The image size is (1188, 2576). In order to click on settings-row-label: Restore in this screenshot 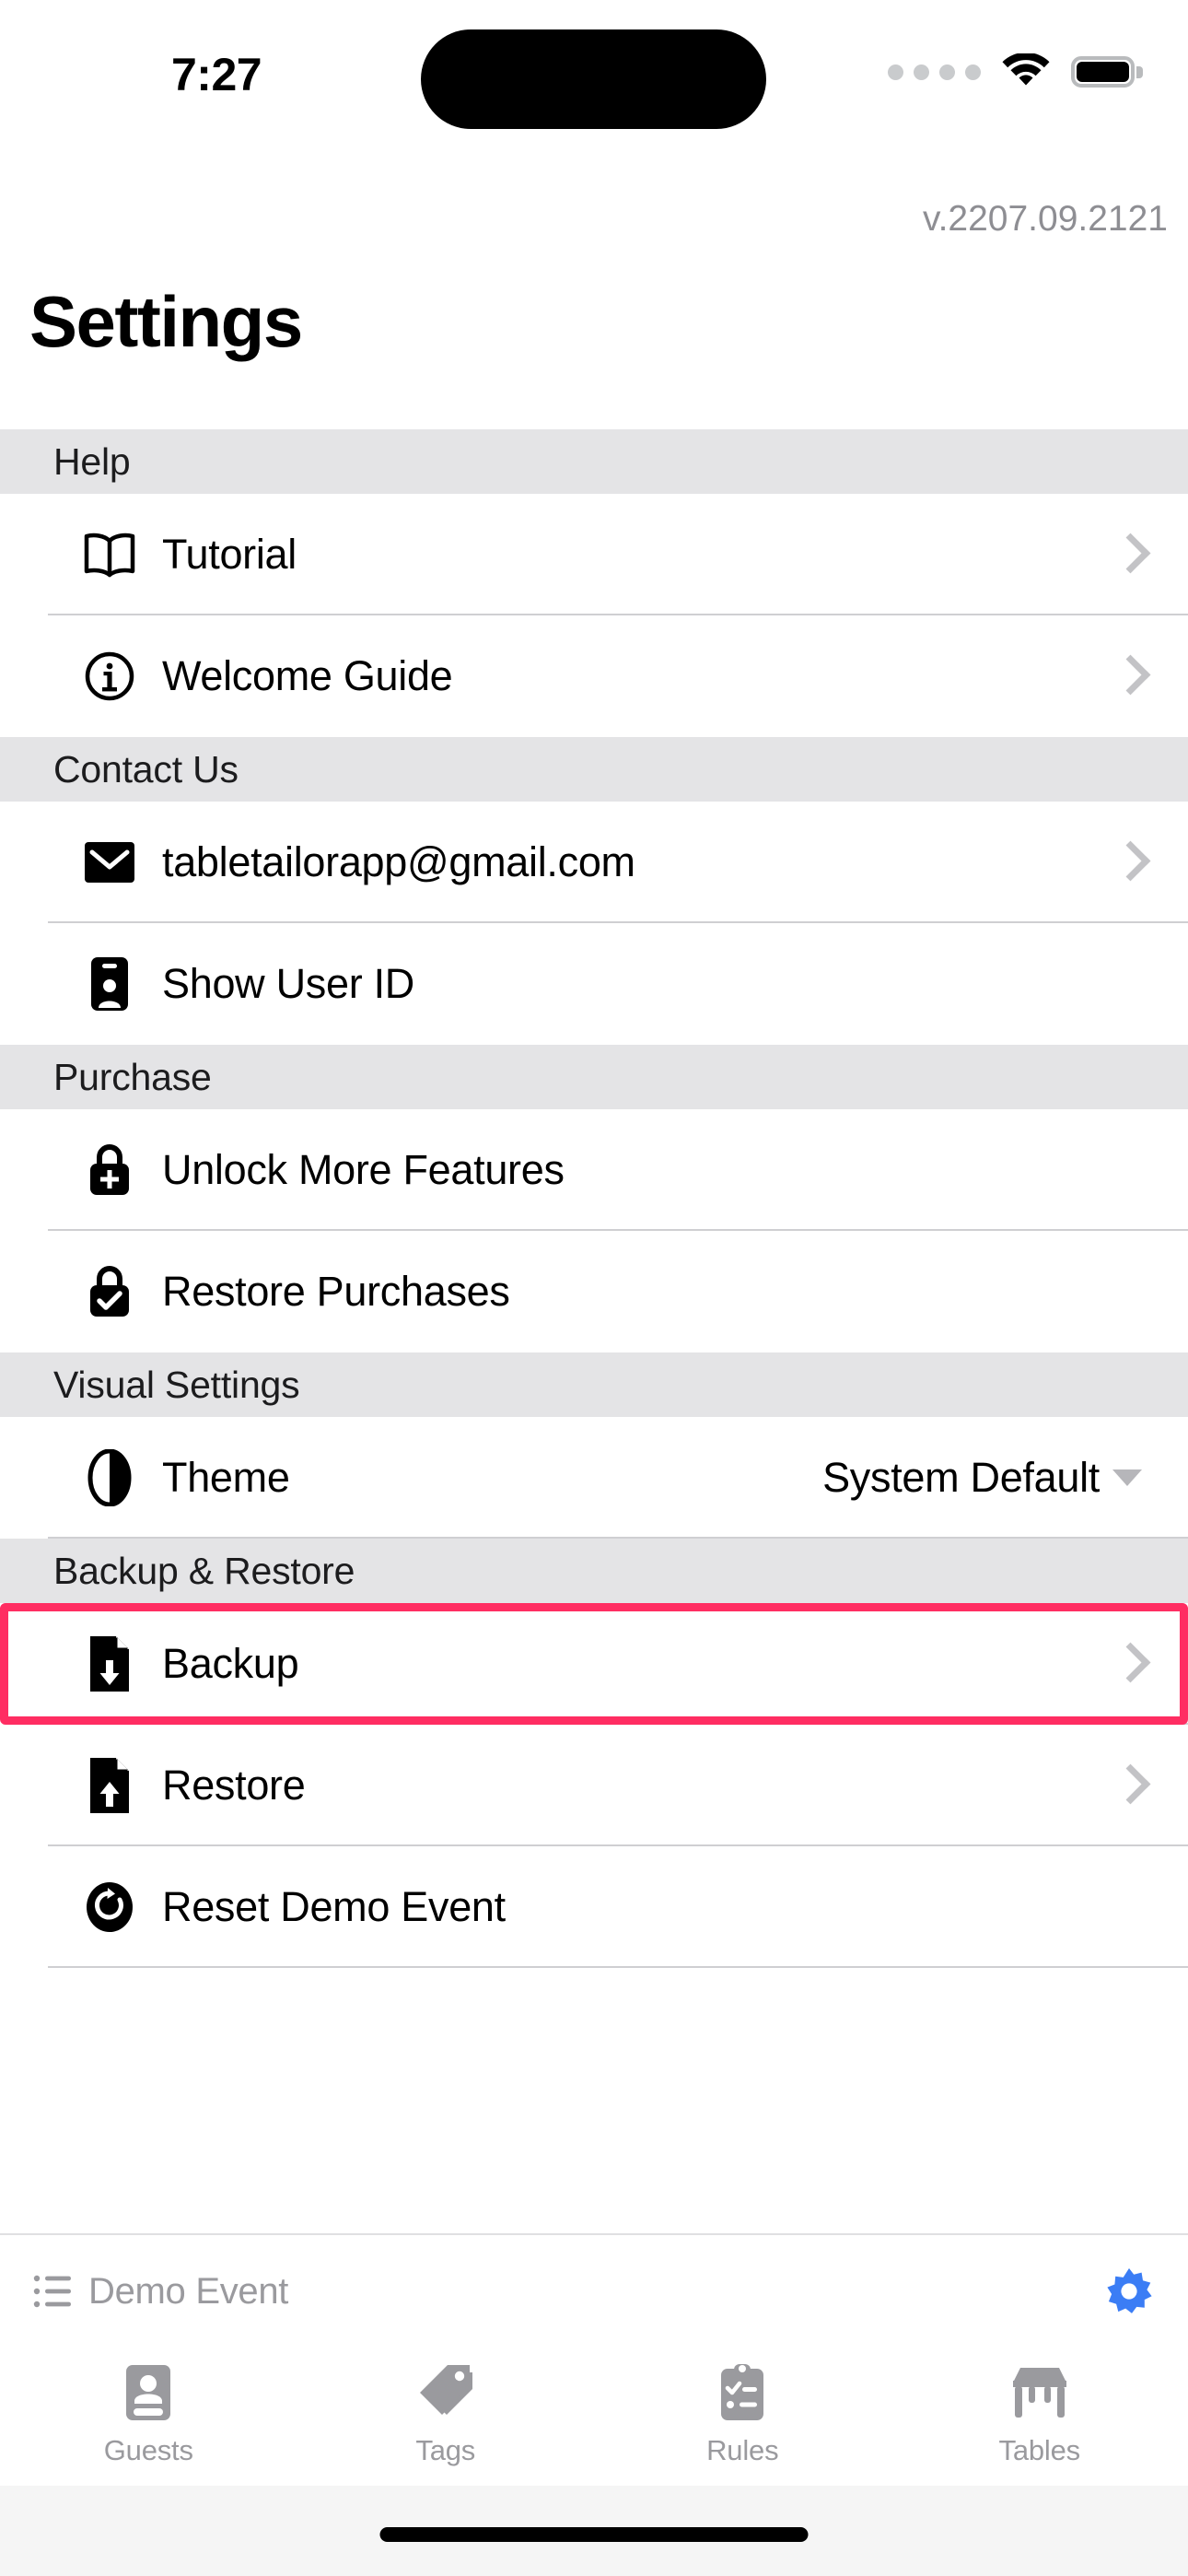, I will do `click(234, 1785)`.